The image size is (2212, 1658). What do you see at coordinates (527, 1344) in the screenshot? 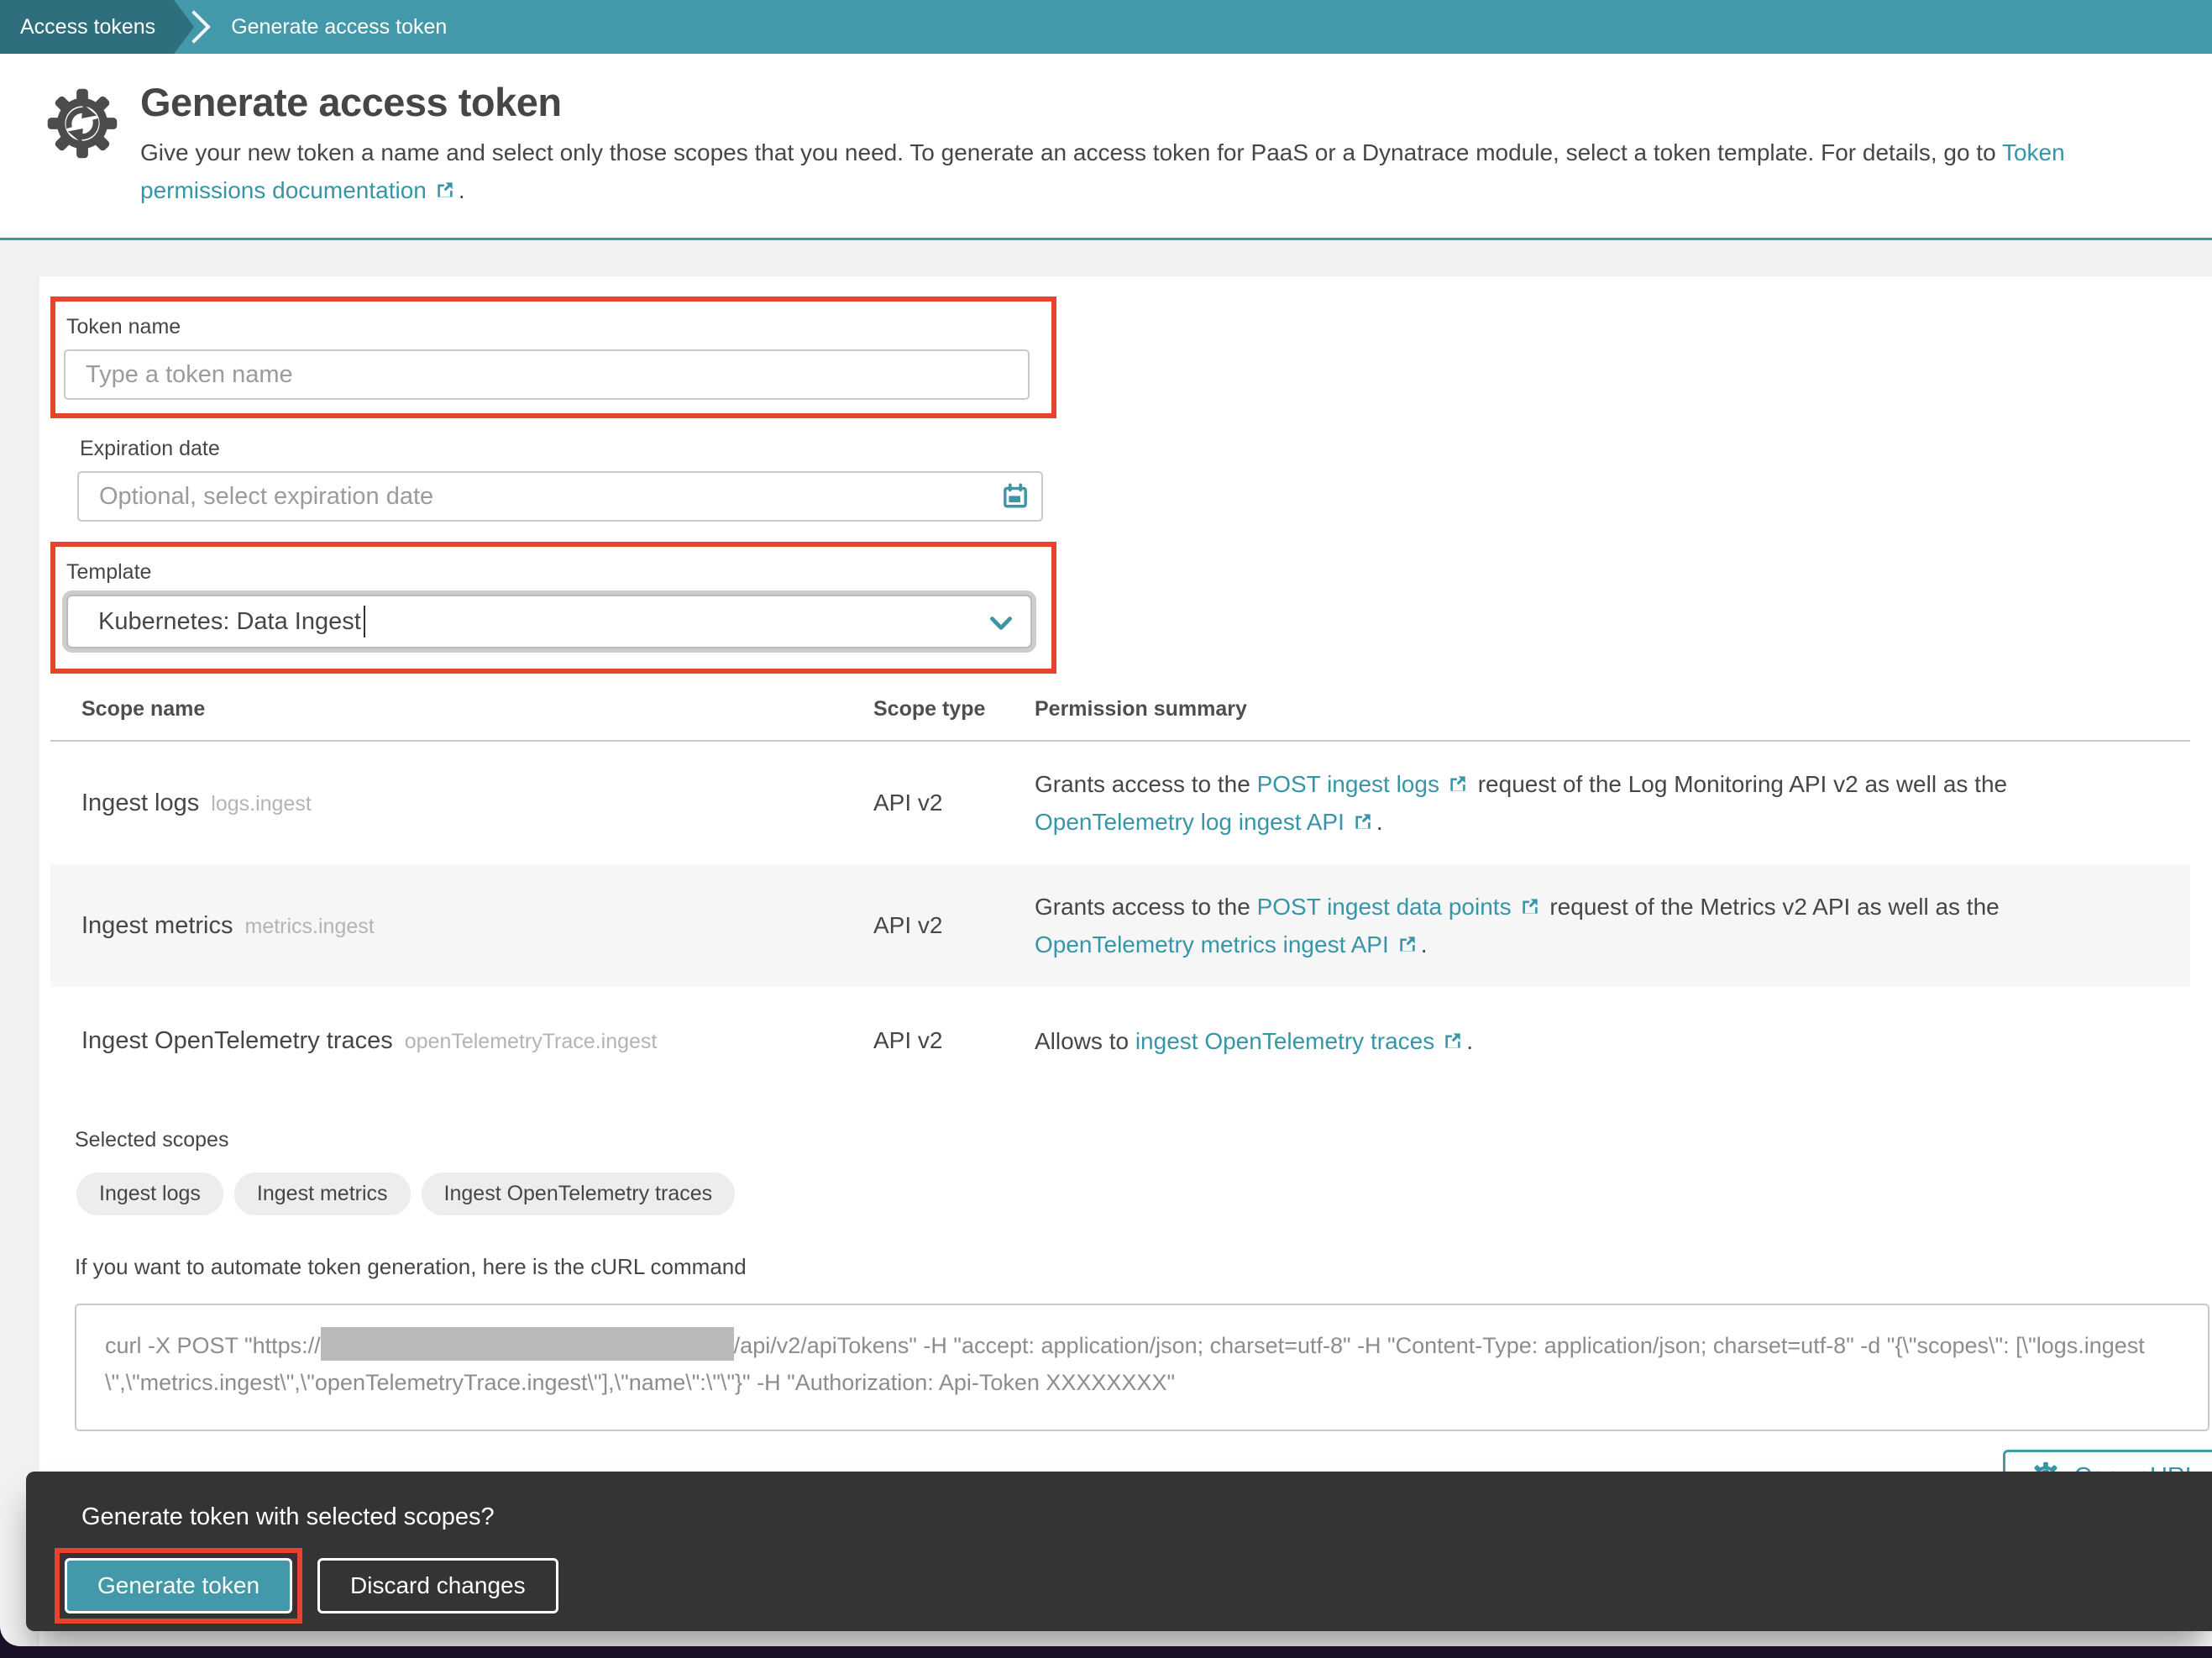
I see `redacted-tenant-host` at bounding box center [527, 1344].